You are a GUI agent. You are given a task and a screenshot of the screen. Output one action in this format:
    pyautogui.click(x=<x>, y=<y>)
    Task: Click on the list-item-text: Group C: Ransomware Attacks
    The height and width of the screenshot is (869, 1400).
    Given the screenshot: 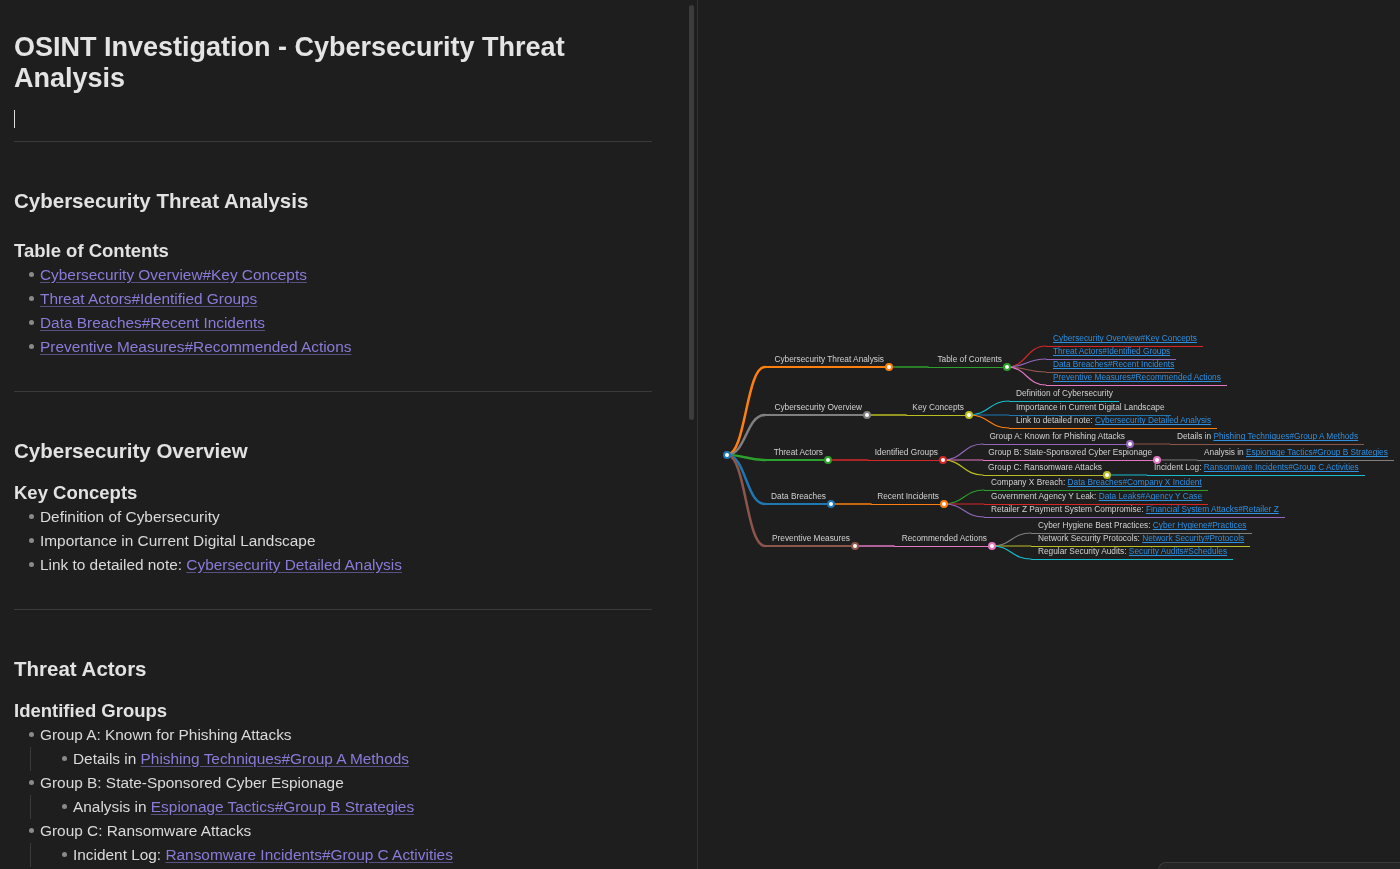 What is the action you would take?
    pyautogui.click(x=146, y=830)
    